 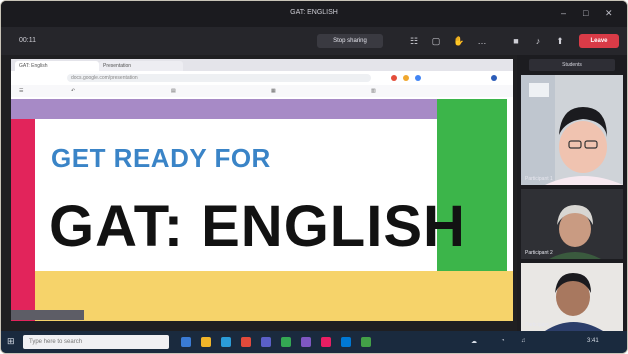 What do you see at coordinates (414, 41) in the screenshot?
I see `people-icon: ☷` at bounding box center [414, 41].